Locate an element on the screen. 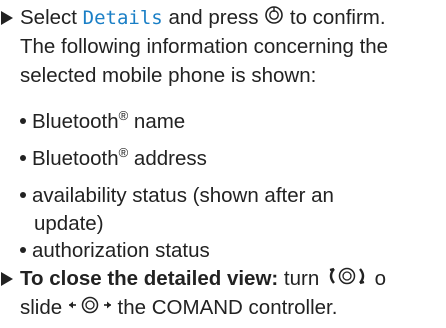 This screenshot has height=328, width=446. step1-line3: selected mobile phone is shown: is located at coordinates (168, 75).